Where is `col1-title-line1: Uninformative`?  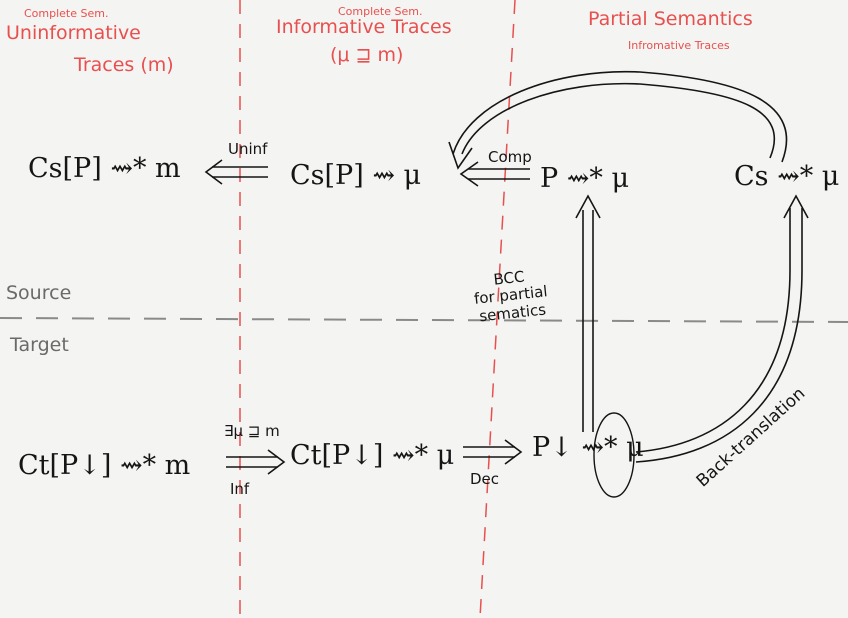
col1-title-line1: Uninformative is located at coordinates (73, 33).